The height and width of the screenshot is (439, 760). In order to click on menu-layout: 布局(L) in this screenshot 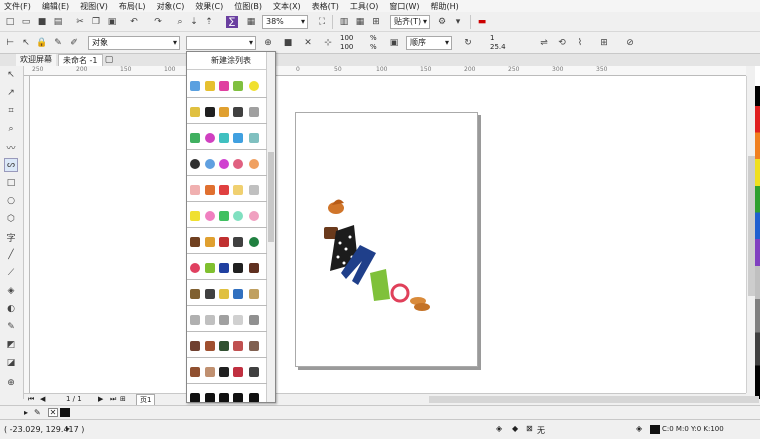, I will do `click(132, 6)`.